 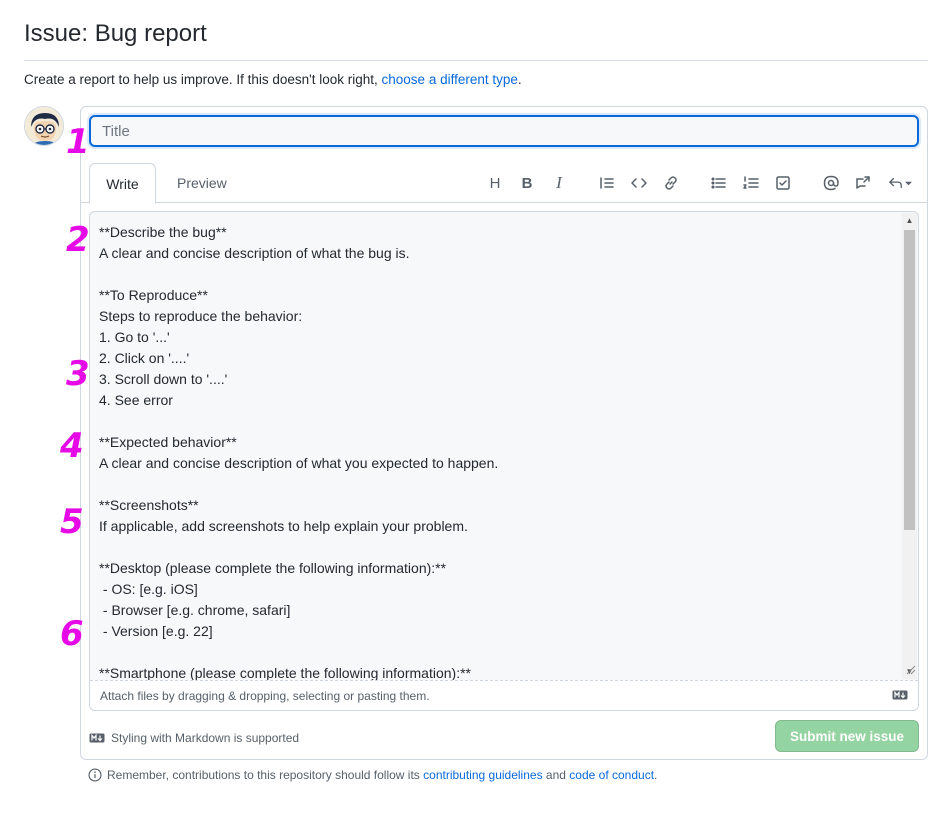 What do you see at coordinates (482, 775) in the screenshot?
I see `contributing-guidelines-link: contributing guidelines` at bounding box center [482, 775].